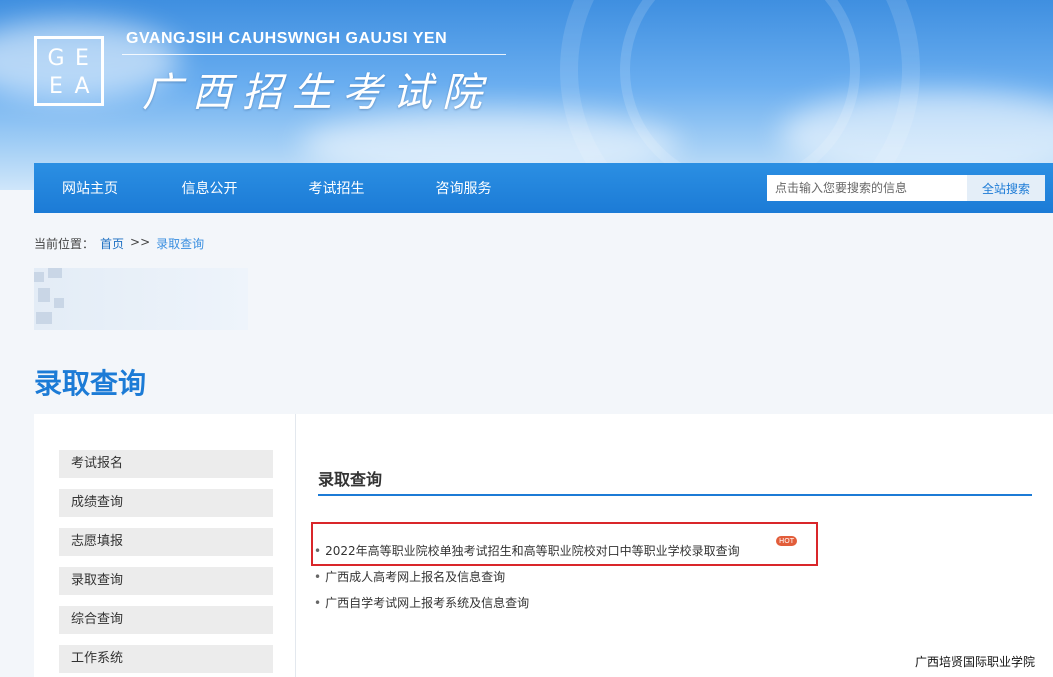  What do you see at coordinates (867, 188) in the screenshot?
I see `search-input` at bounding box center [867, 188].